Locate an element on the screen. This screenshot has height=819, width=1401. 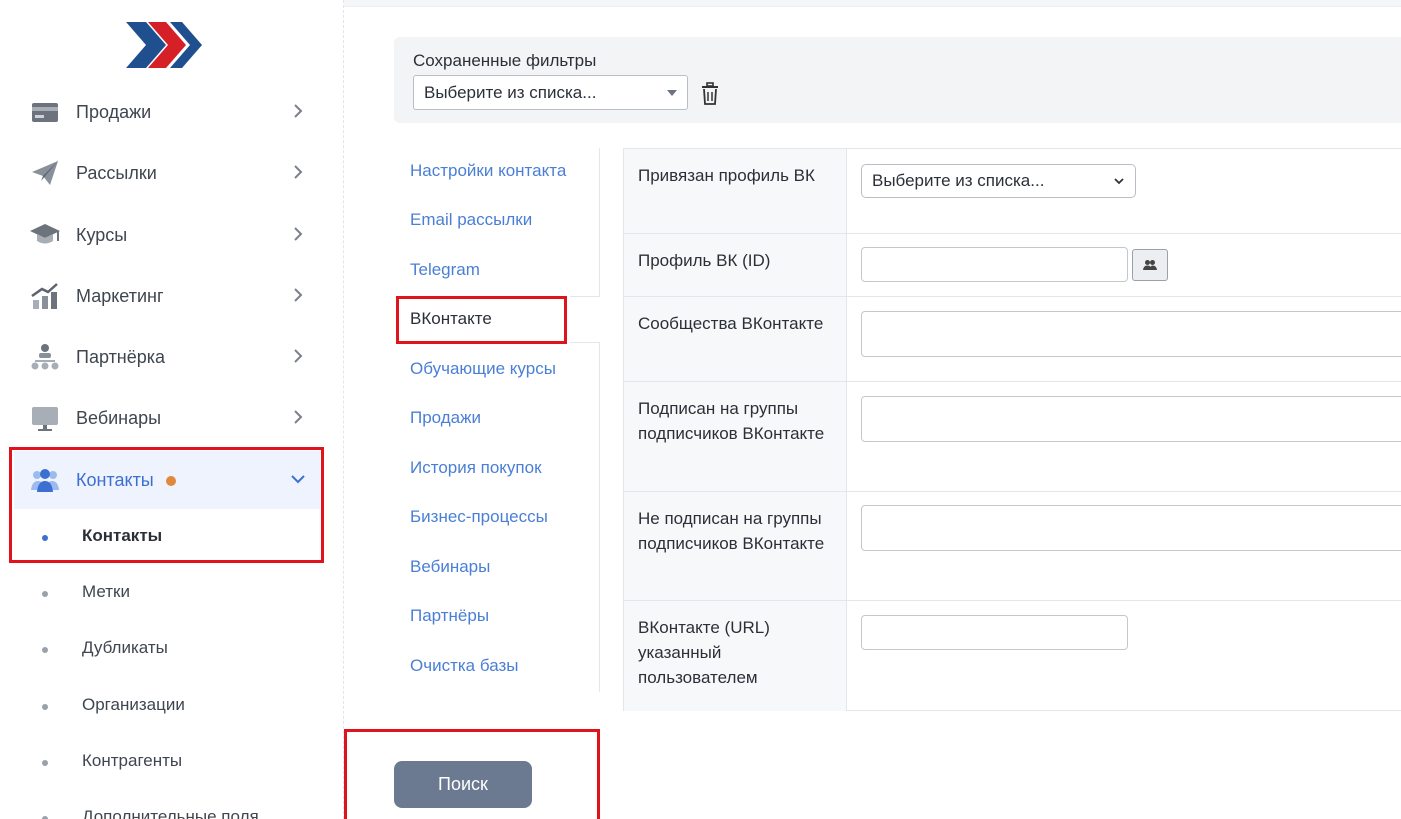
form-row-vk-communities: Сообщества ВКонтакте is located at coordinates (1012, 339).